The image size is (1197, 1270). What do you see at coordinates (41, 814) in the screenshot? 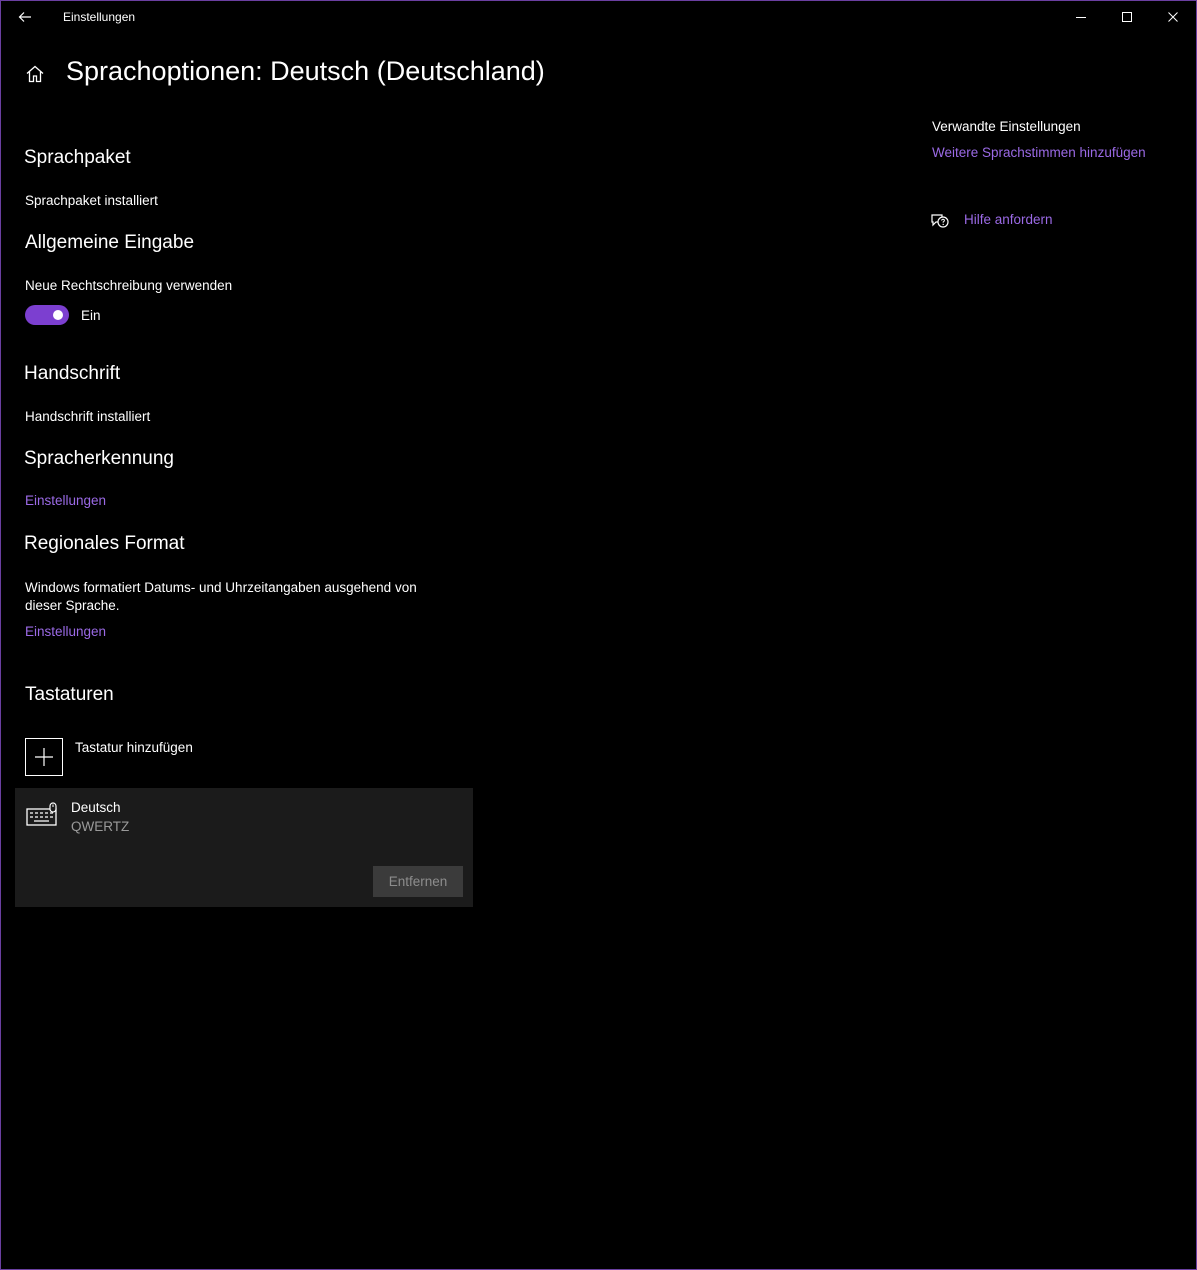
I see `keyboard-icon` at bounding box center [41, 814].